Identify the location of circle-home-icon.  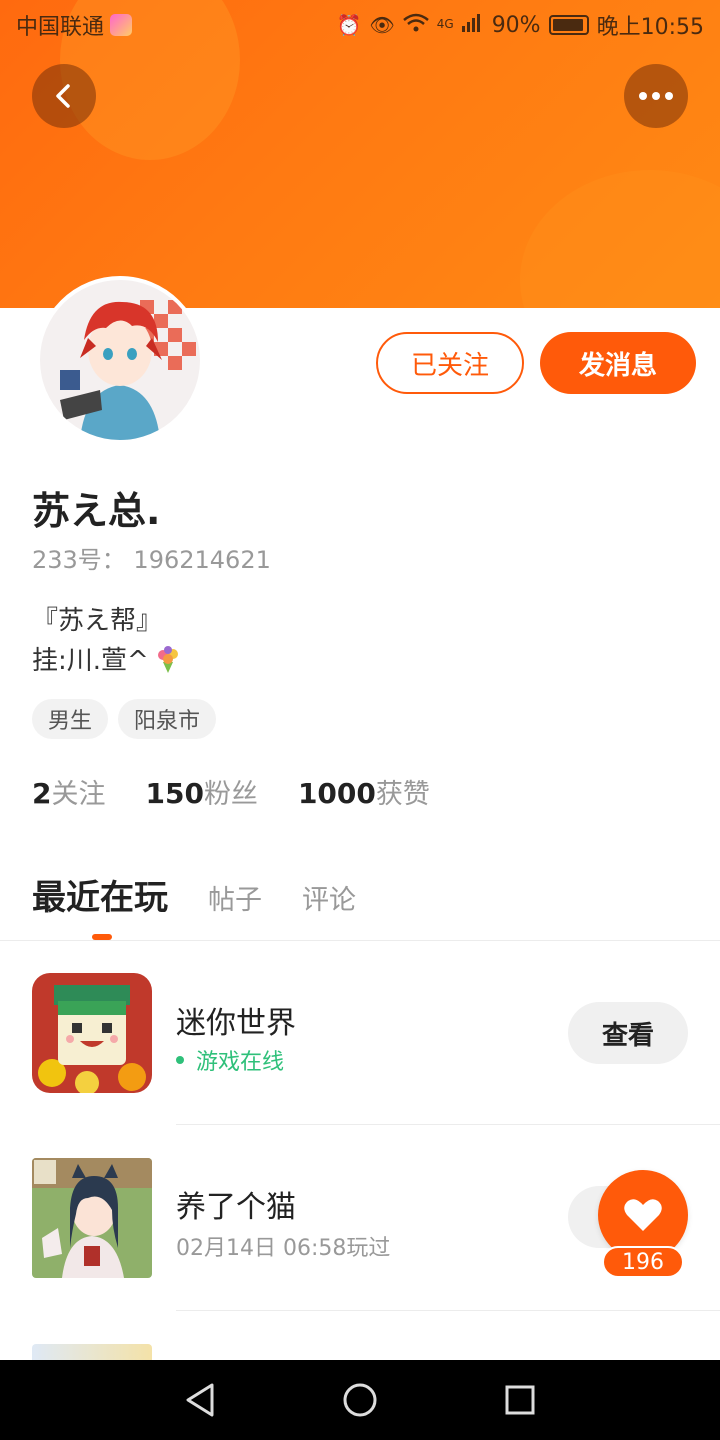
(360, 1400).